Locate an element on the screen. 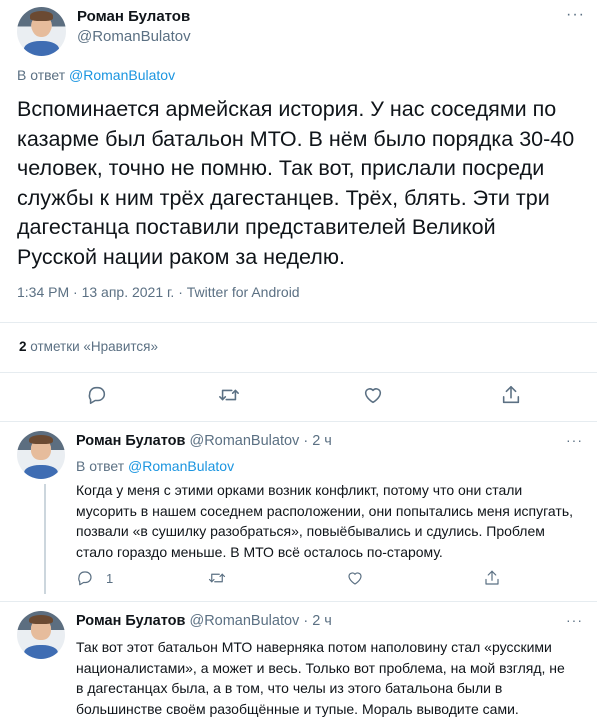 The image size is (597, 722). tweet-source: Twitter for Android is located at coordinates (243, 292).